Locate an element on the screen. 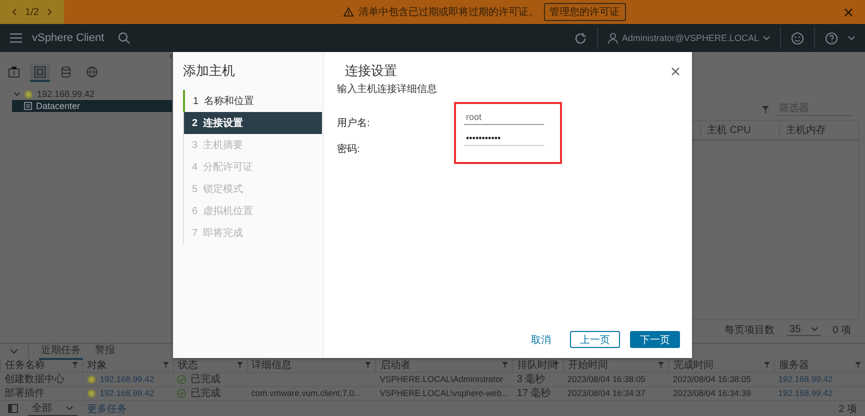  globe-icon is located at coordinates (92, 72).